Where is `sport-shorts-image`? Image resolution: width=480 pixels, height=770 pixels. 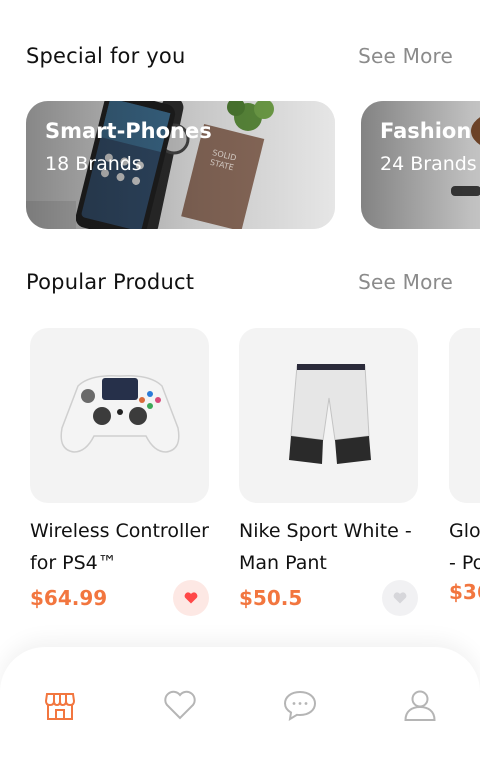
sport-shorts-image is located at coordinates (330, 414).